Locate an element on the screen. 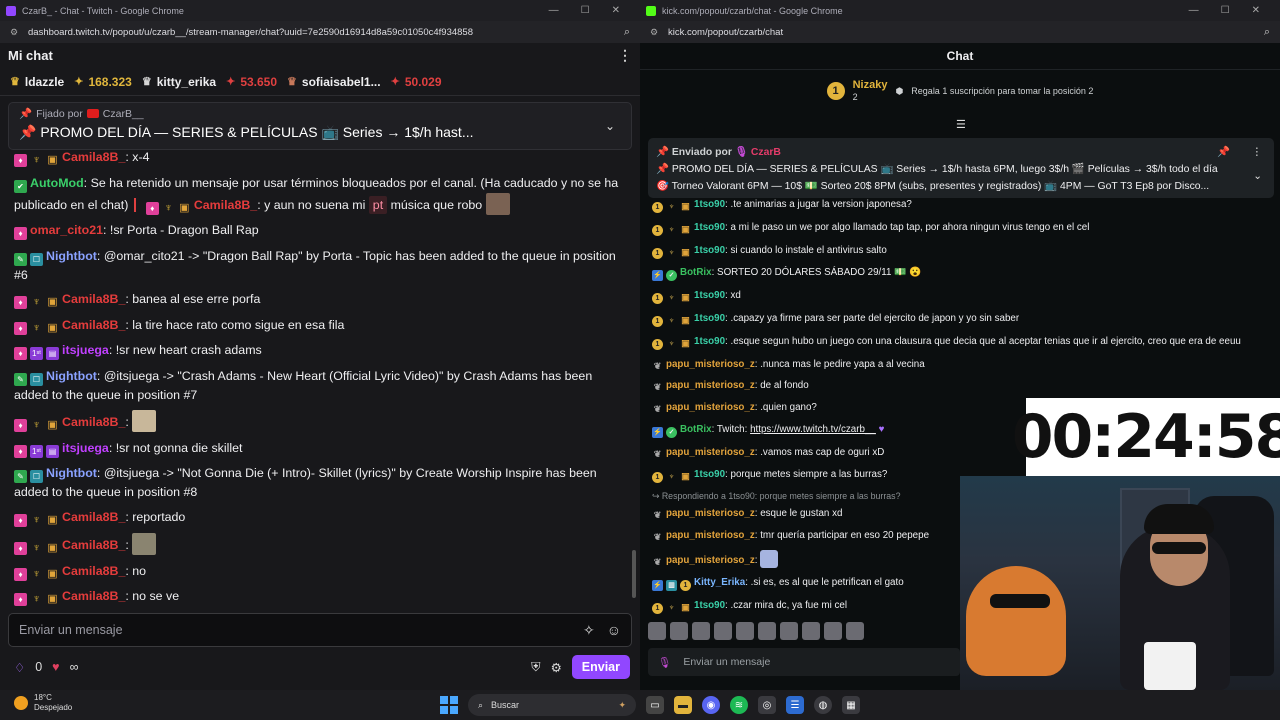 The width and height of the screenshot is (1280, 720). leader-item: ✦ 168.323 is located at coordinates (103, 82).